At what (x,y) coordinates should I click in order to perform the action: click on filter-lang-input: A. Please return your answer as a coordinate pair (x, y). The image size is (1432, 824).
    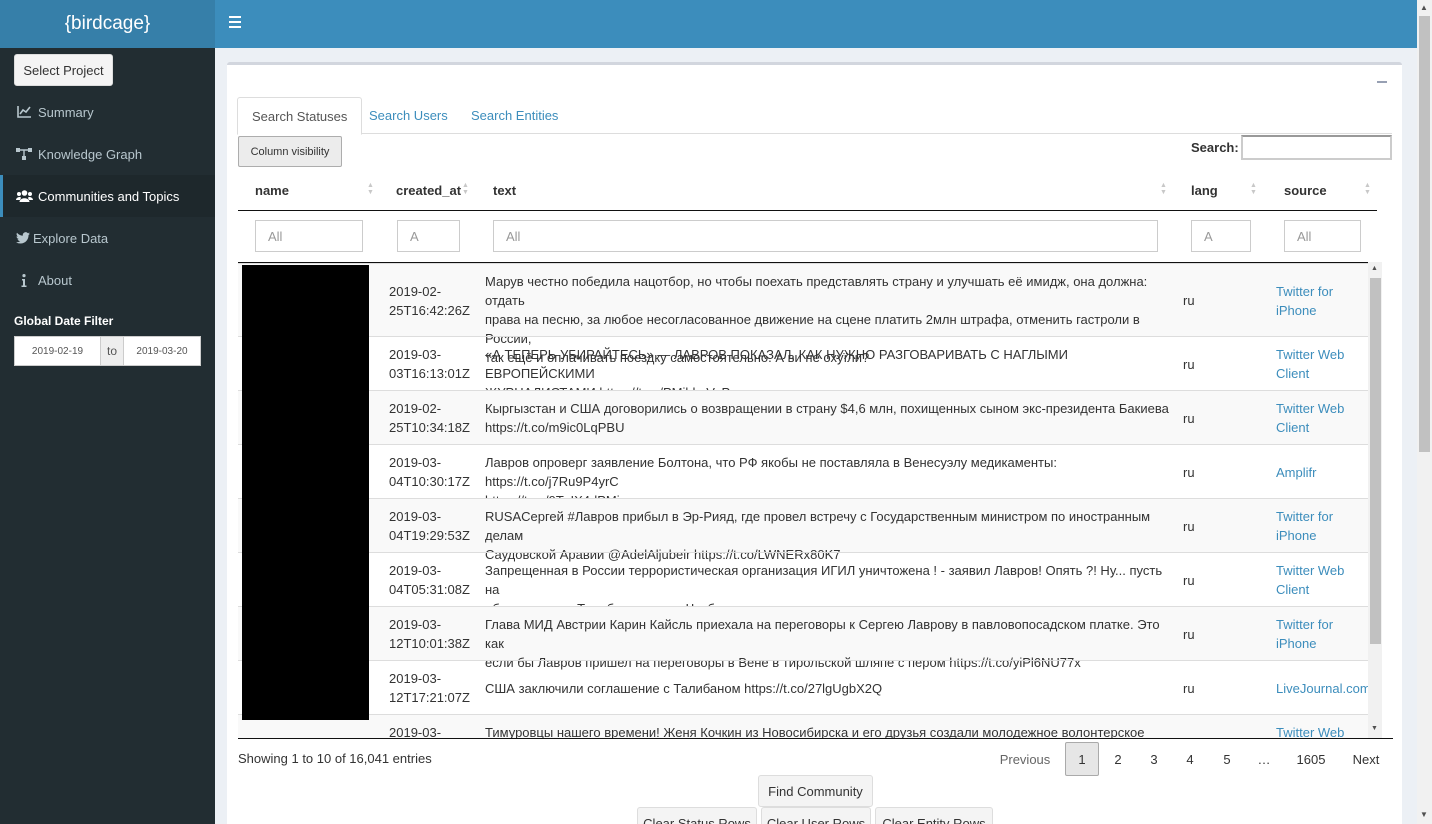
    Looking at the image, I should click on (1221, 236).